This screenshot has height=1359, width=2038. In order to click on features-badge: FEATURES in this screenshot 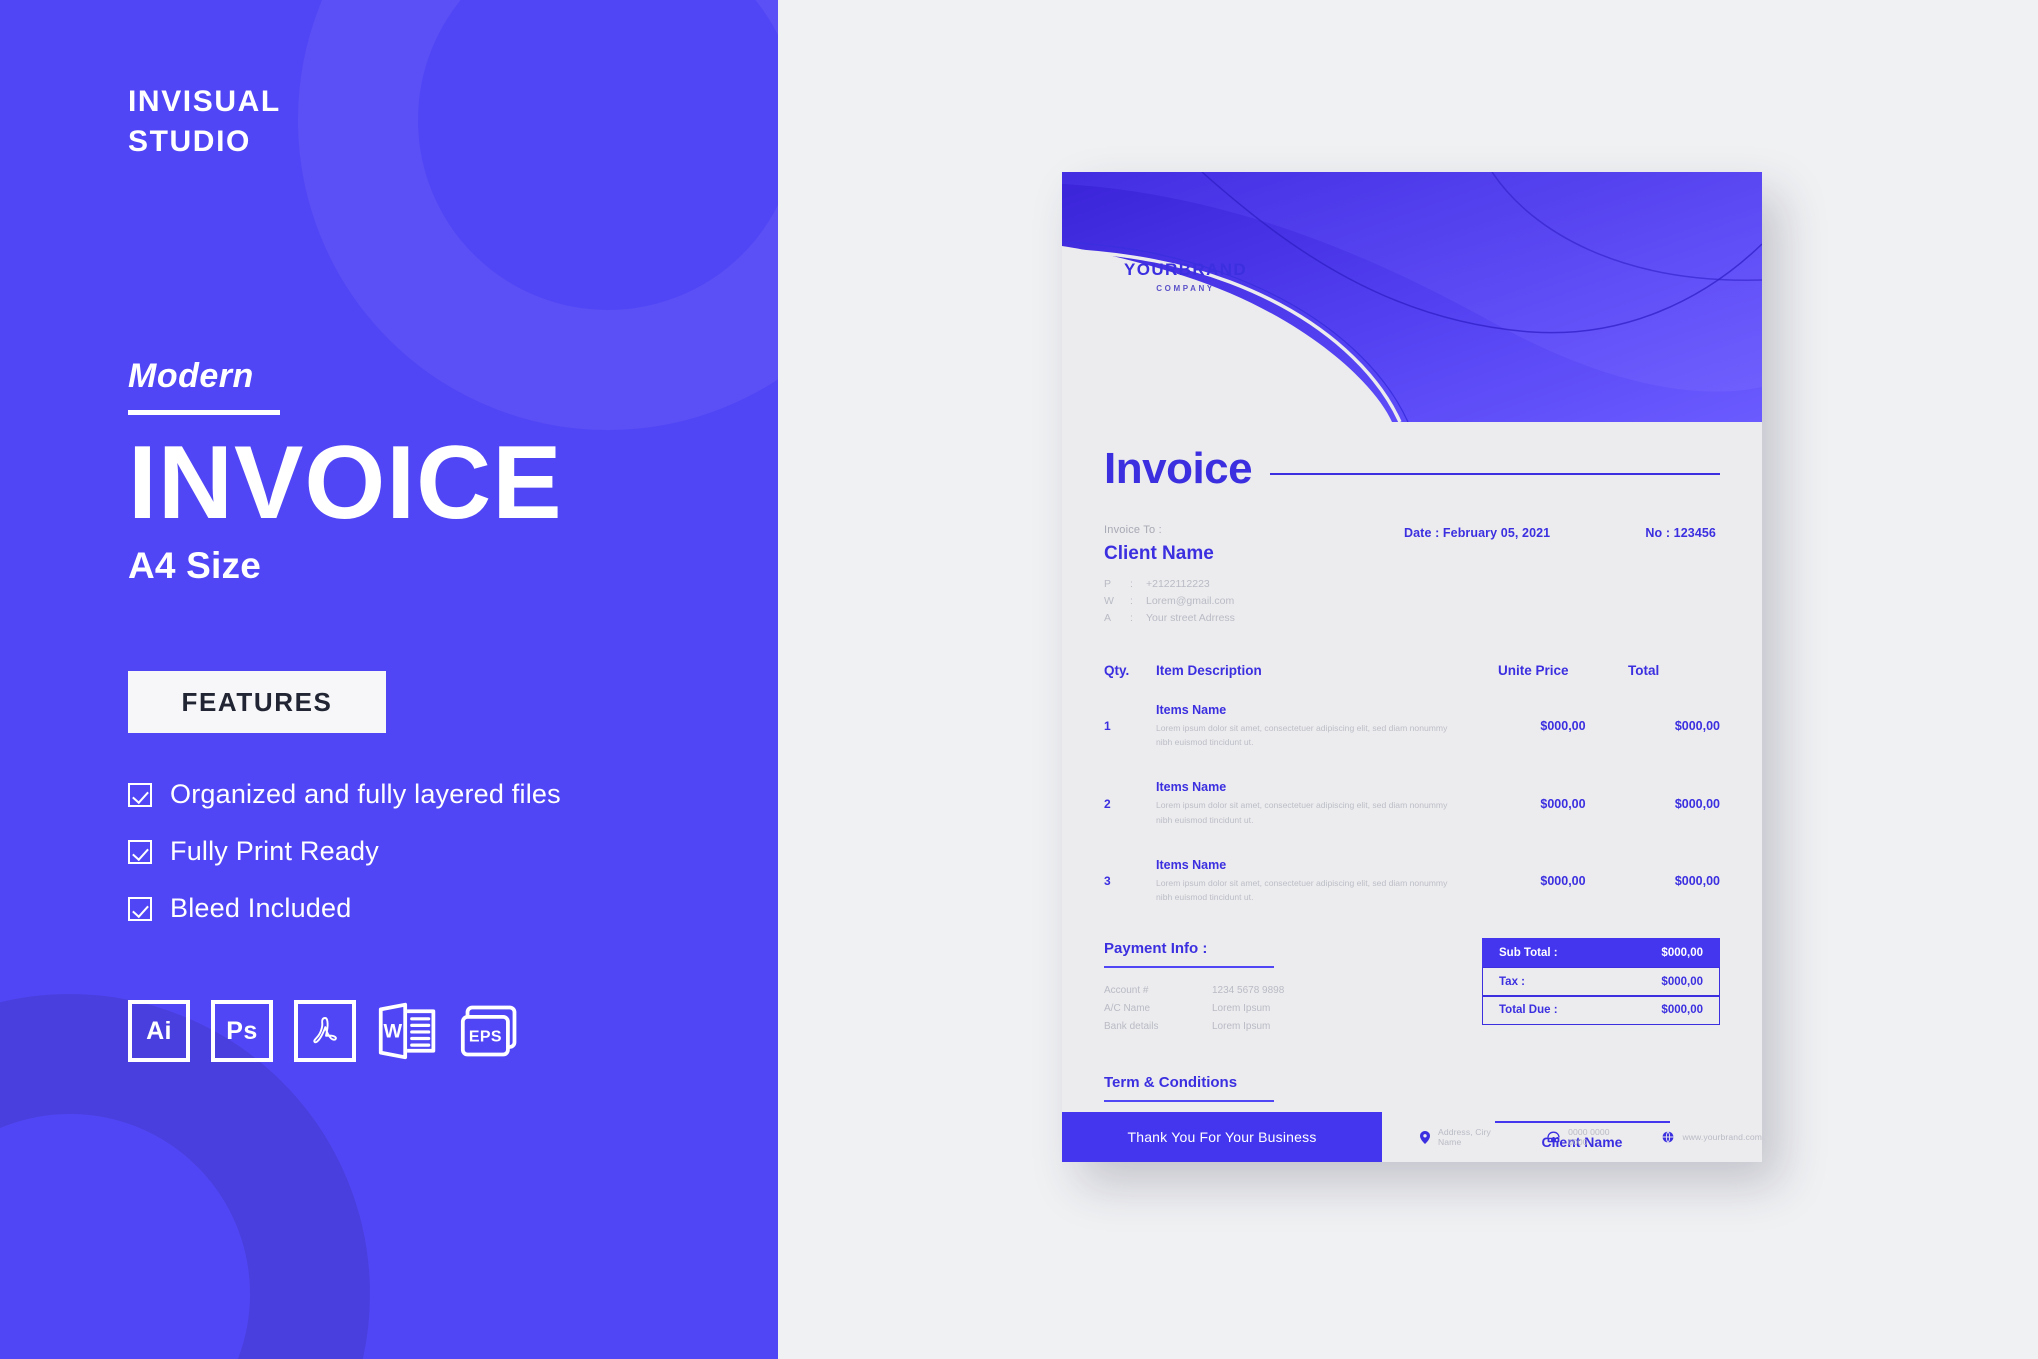, I will do `click(257, 702)`.